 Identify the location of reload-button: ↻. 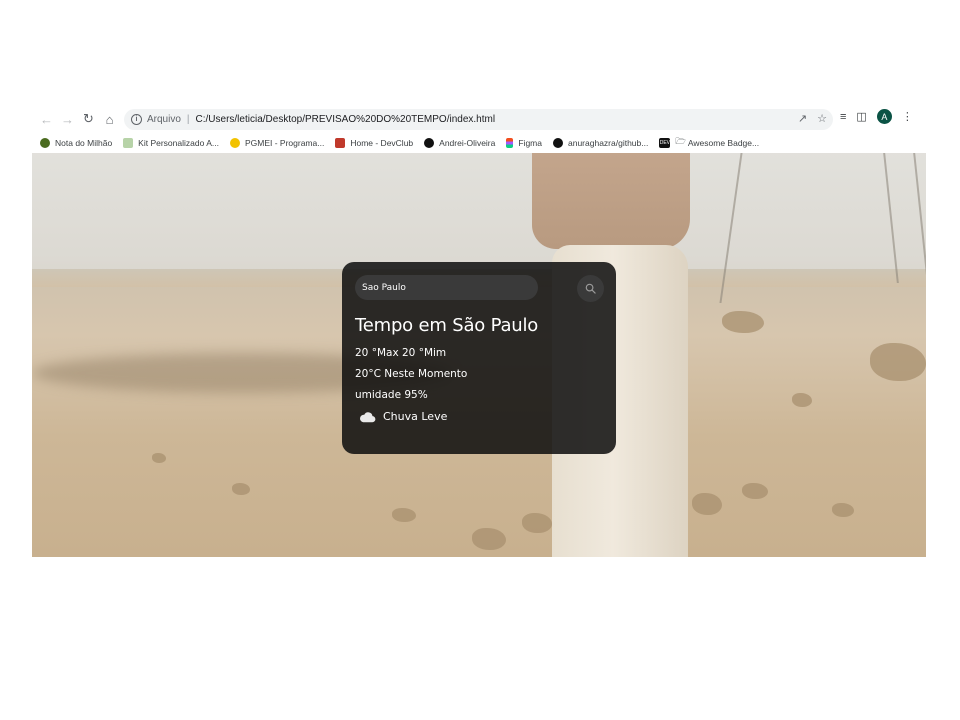
(88, 119).